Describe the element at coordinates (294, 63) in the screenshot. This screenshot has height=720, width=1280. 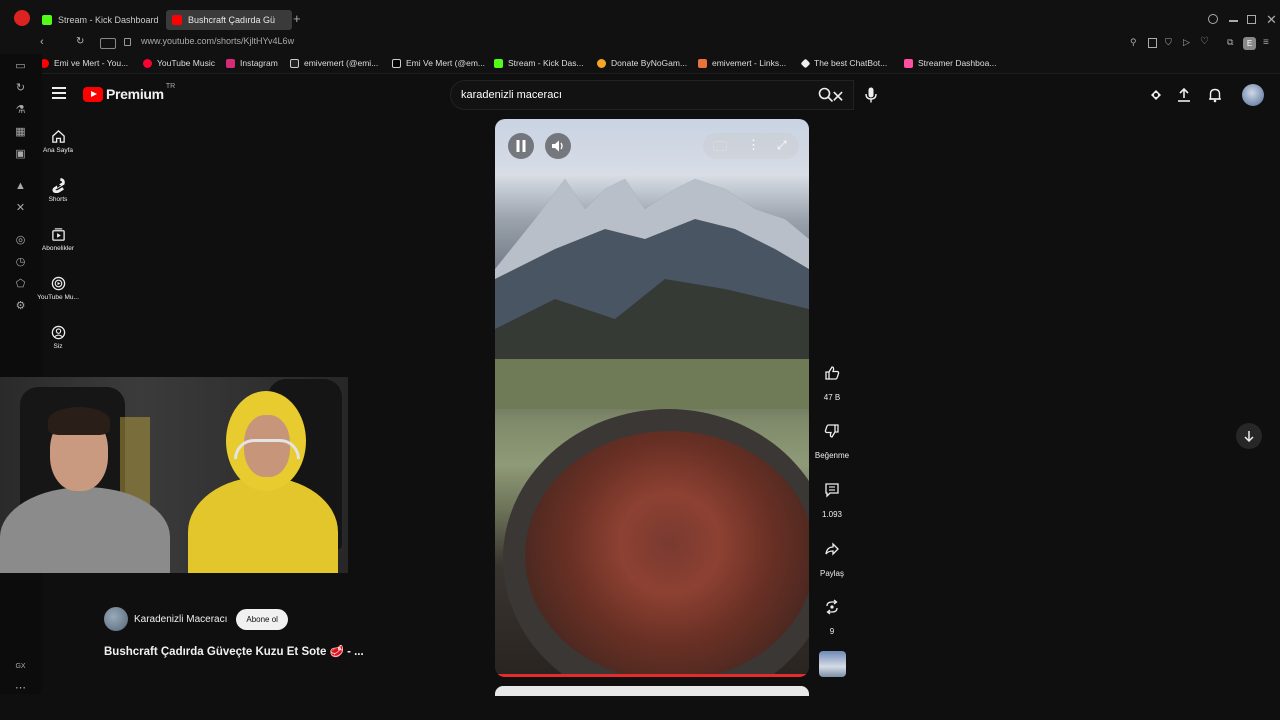
I see `tiktok-icon` at that location.